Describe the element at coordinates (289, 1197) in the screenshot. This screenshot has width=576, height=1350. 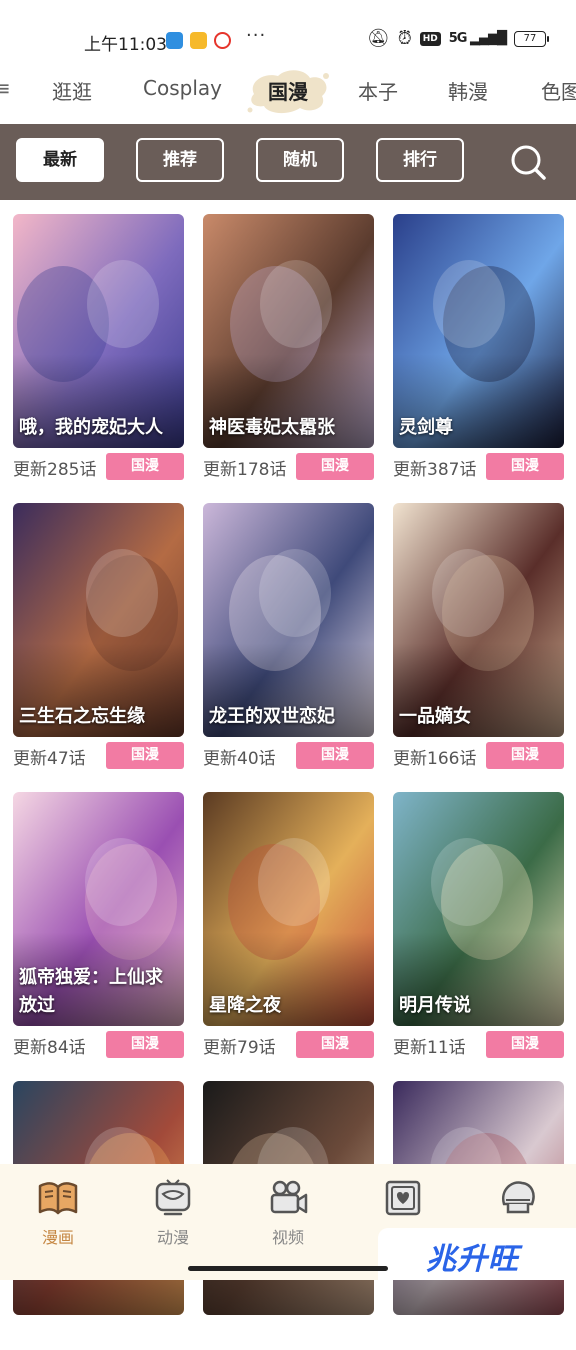
I see `camera-icon` at that location.